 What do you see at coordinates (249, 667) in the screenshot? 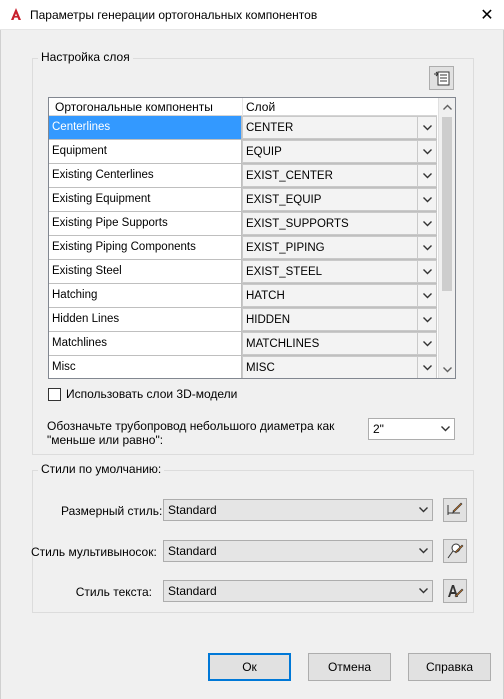
I see `ok-button: Ок` at bounding box center [249, 667].